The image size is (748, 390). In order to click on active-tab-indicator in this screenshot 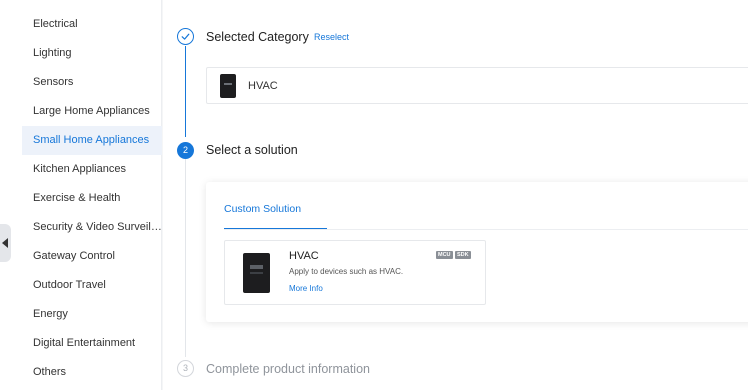, I will do `click(275, 228)`.